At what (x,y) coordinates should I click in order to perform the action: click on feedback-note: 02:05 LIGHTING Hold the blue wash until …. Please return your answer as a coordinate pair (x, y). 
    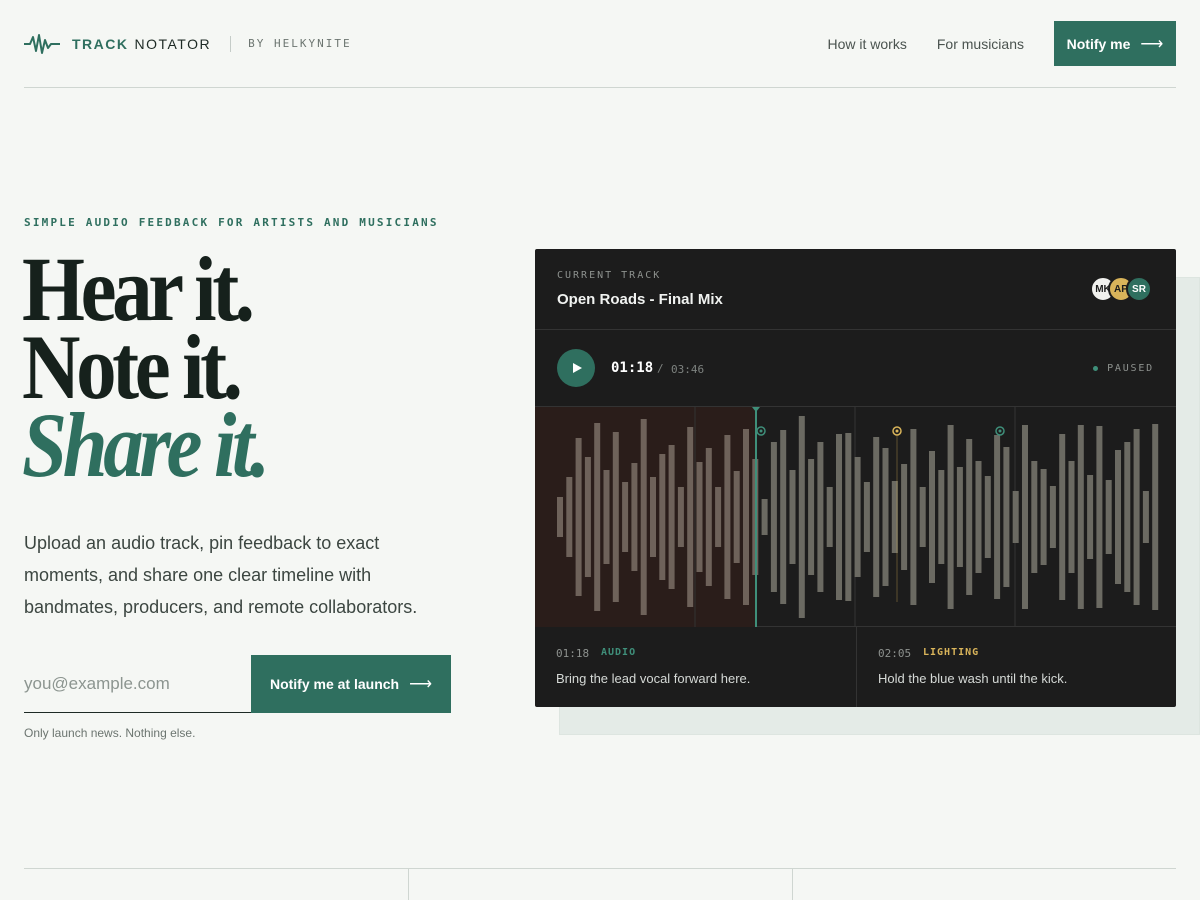
    Looking at the image, I should click on (1016, 667).